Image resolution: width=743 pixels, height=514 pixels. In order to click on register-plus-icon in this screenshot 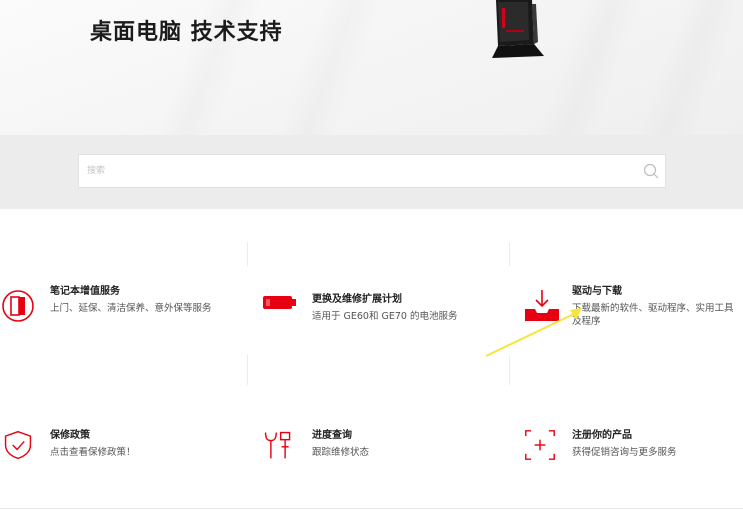, I will do `click(540, 445)`.